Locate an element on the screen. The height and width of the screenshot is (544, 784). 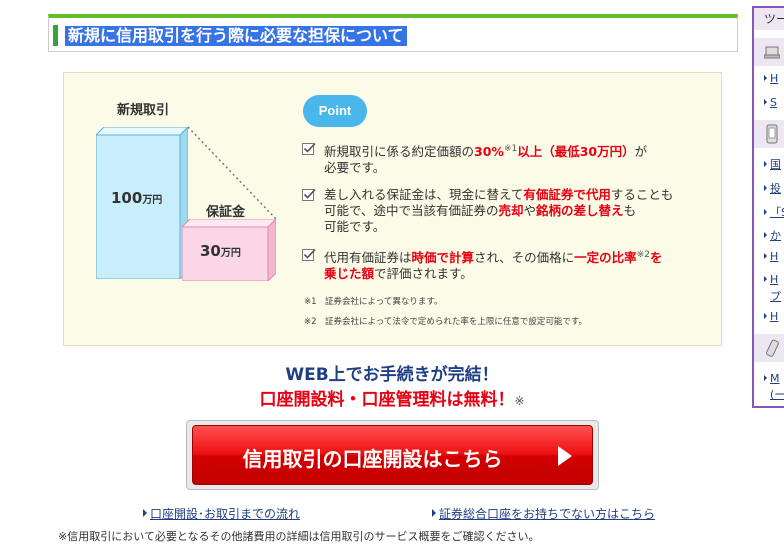
sidebar-link: S is located at coordinates (770, 102).